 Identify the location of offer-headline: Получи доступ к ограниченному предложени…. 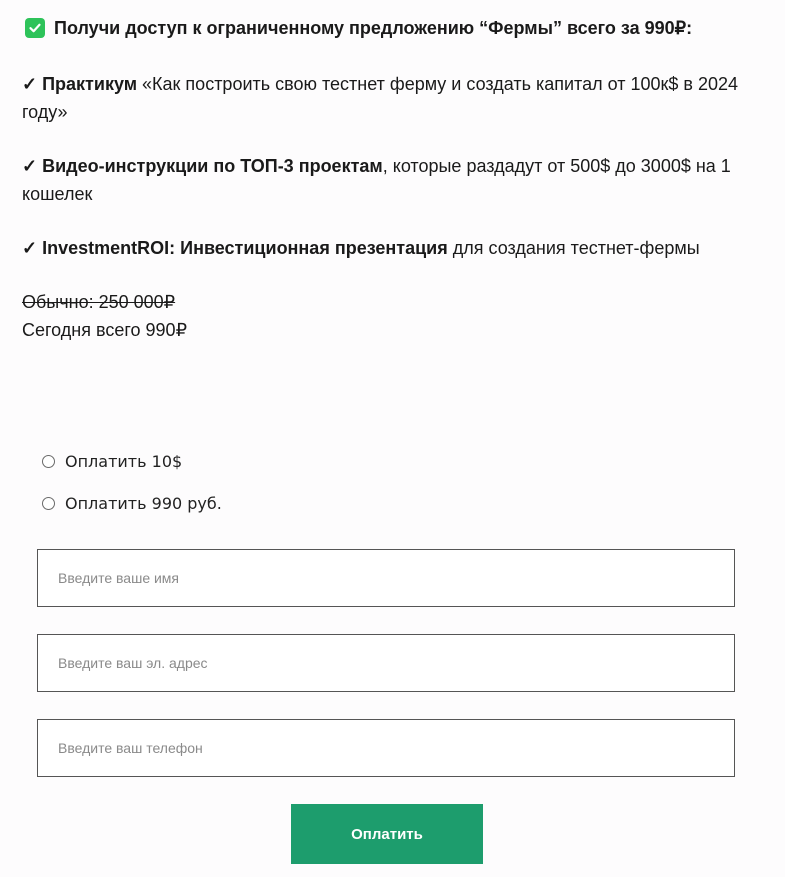
(398, 28).